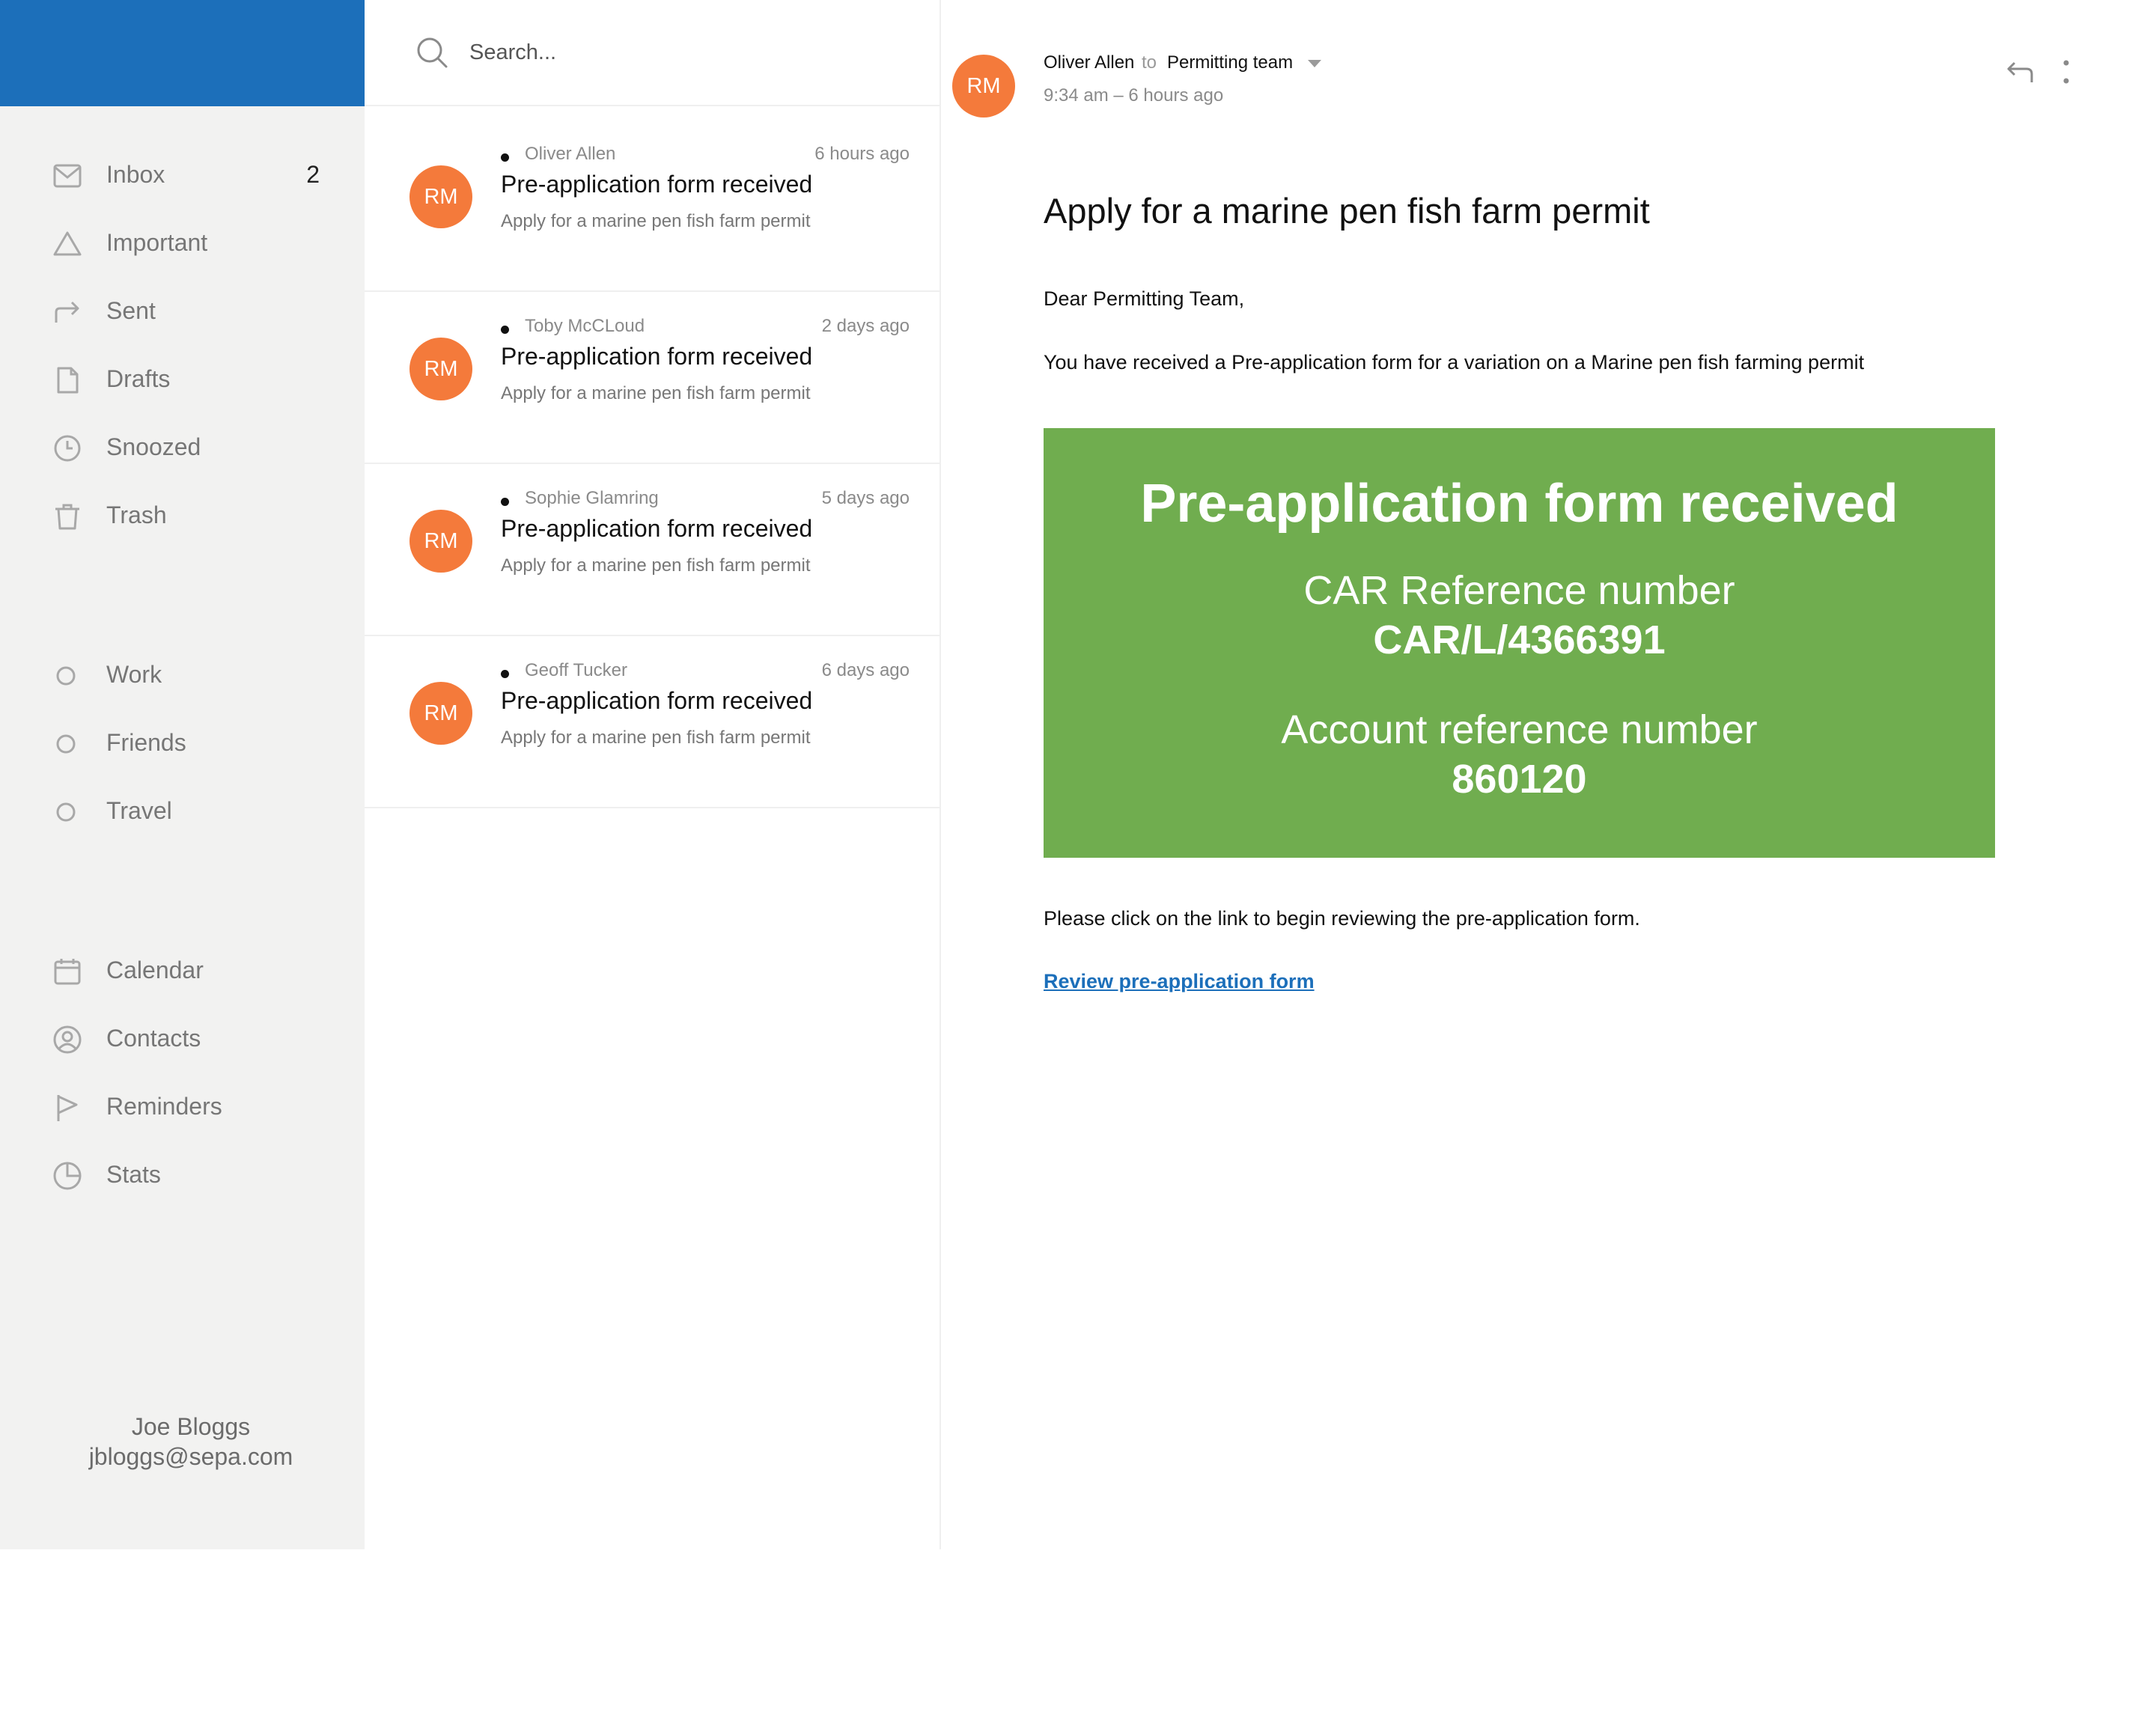 This screenshot has width=2156, height=1711. What do you see at coordinates (592, 498) in the screenshot?
I see `message-sender: Sophie Glamring` at bounding box center [592, 498].